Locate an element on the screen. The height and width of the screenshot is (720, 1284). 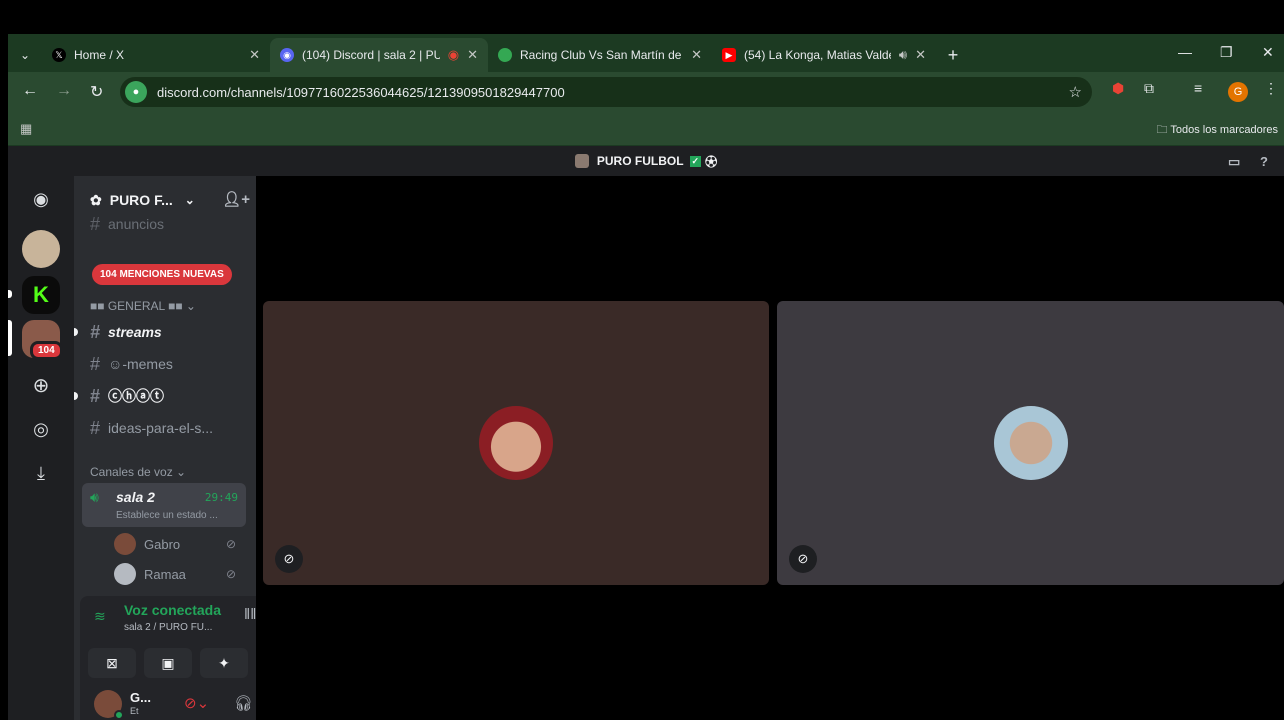
help-icon: ? is located at coordinates (1264, 161).